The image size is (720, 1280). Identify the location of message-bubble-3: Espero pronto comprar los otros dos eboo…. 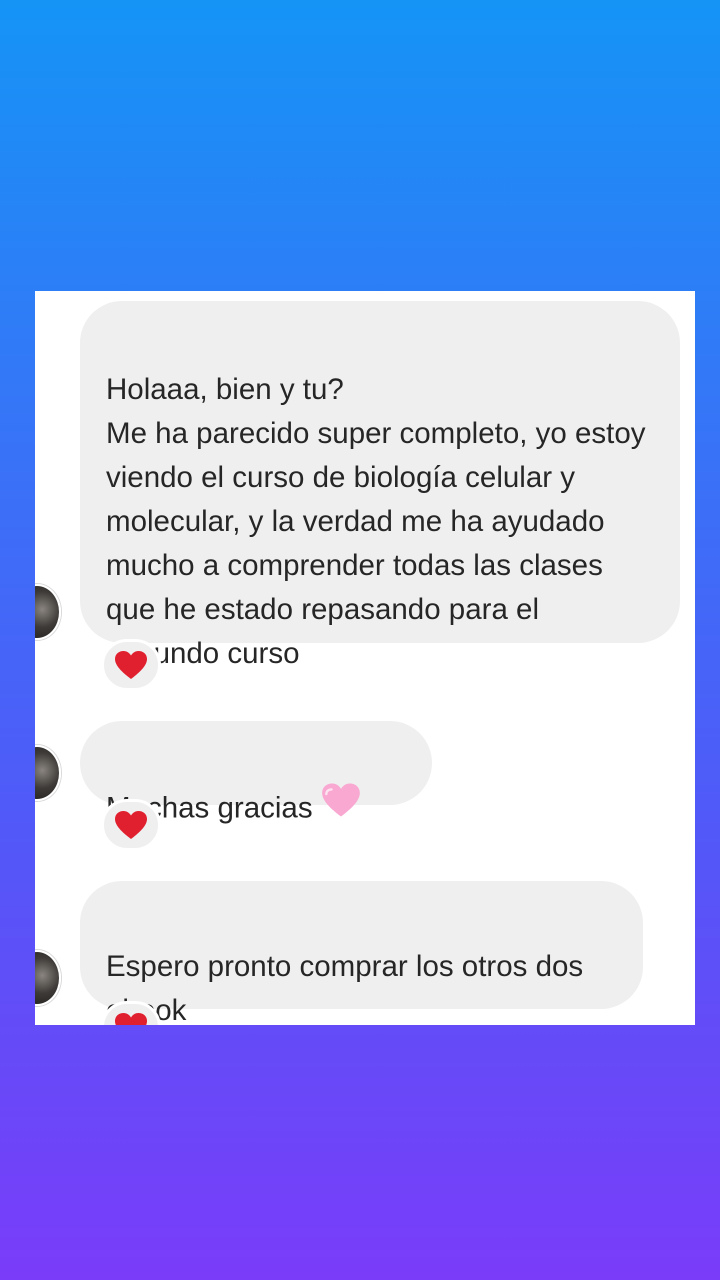
(361, 953).